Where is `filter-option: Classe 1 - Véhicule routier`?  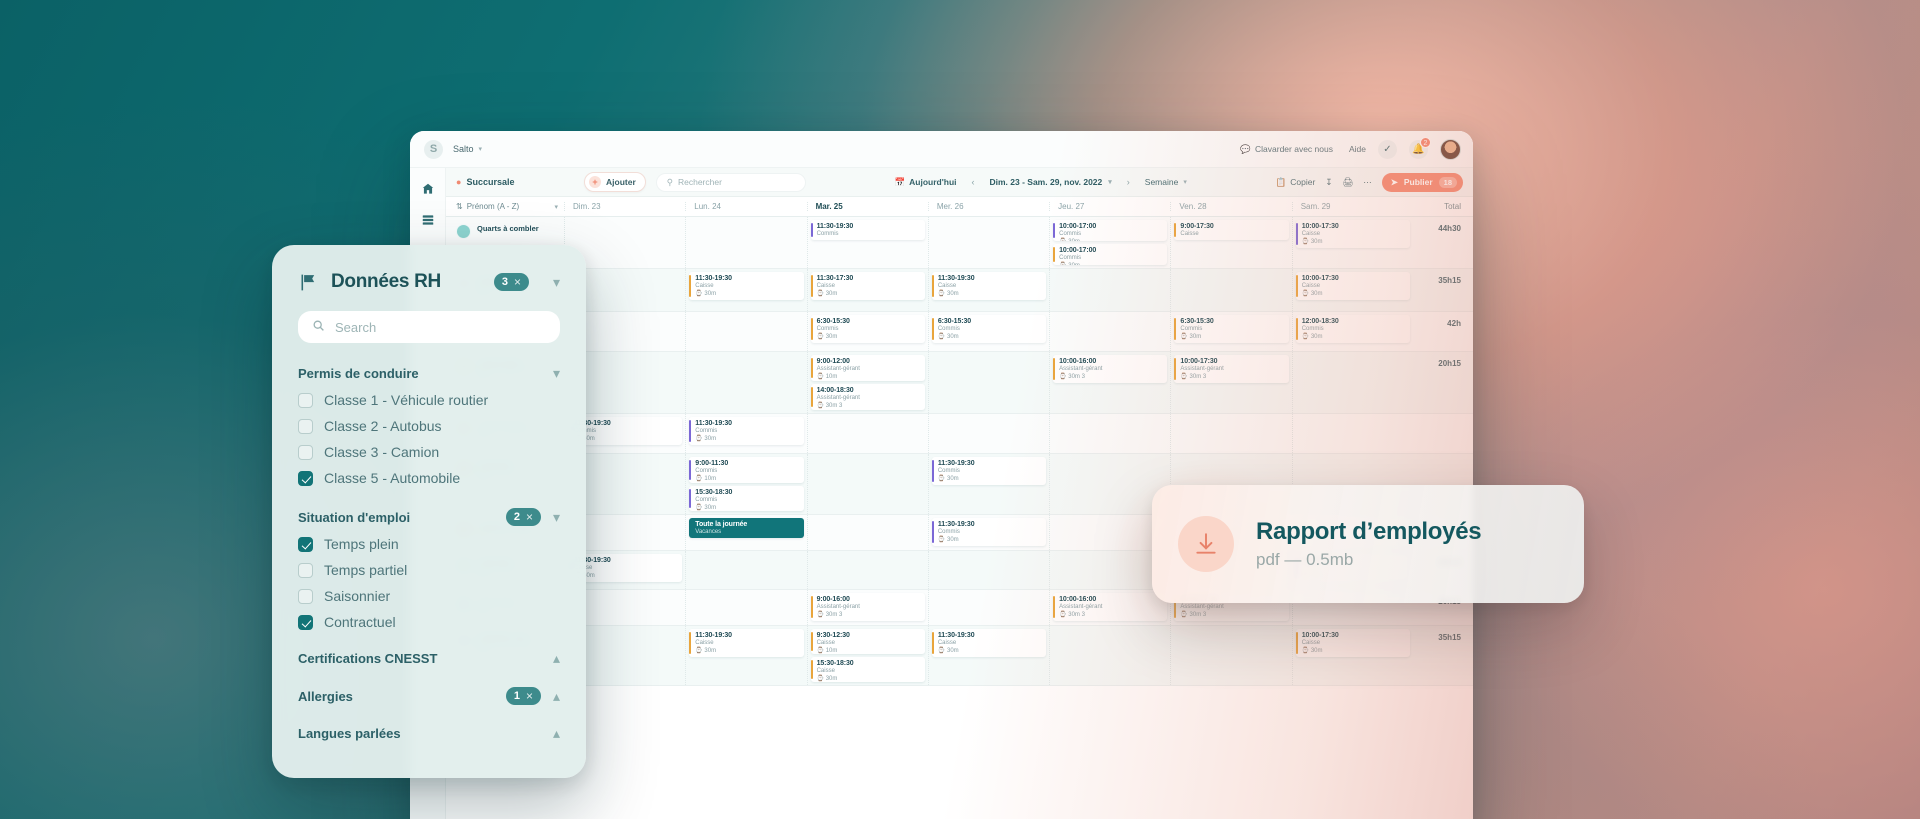 filter-option: Classe 1 - Véhicule routier is located at coordinates (429, 400).